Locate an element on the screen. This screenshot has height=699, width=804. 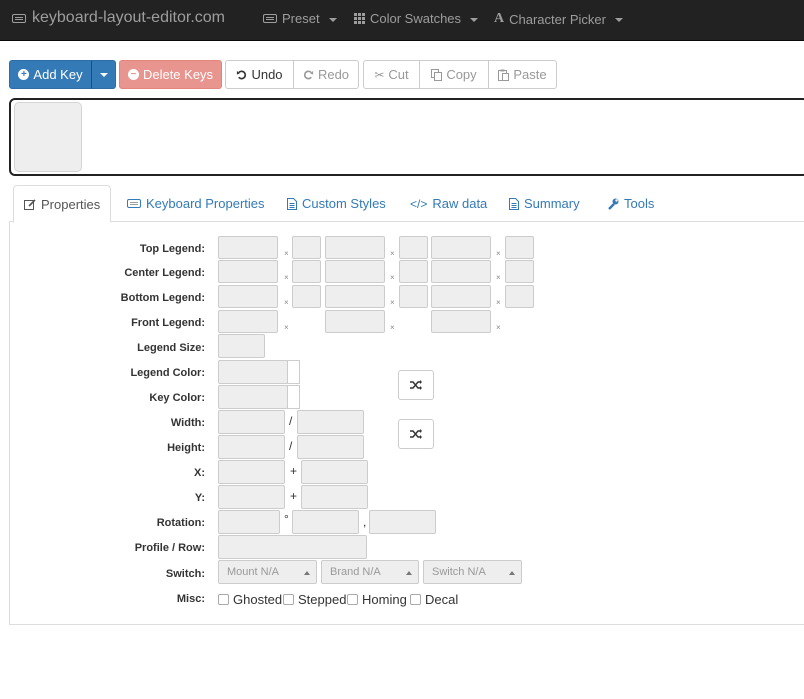
profile-row-input is located at coordinates (292, 547).